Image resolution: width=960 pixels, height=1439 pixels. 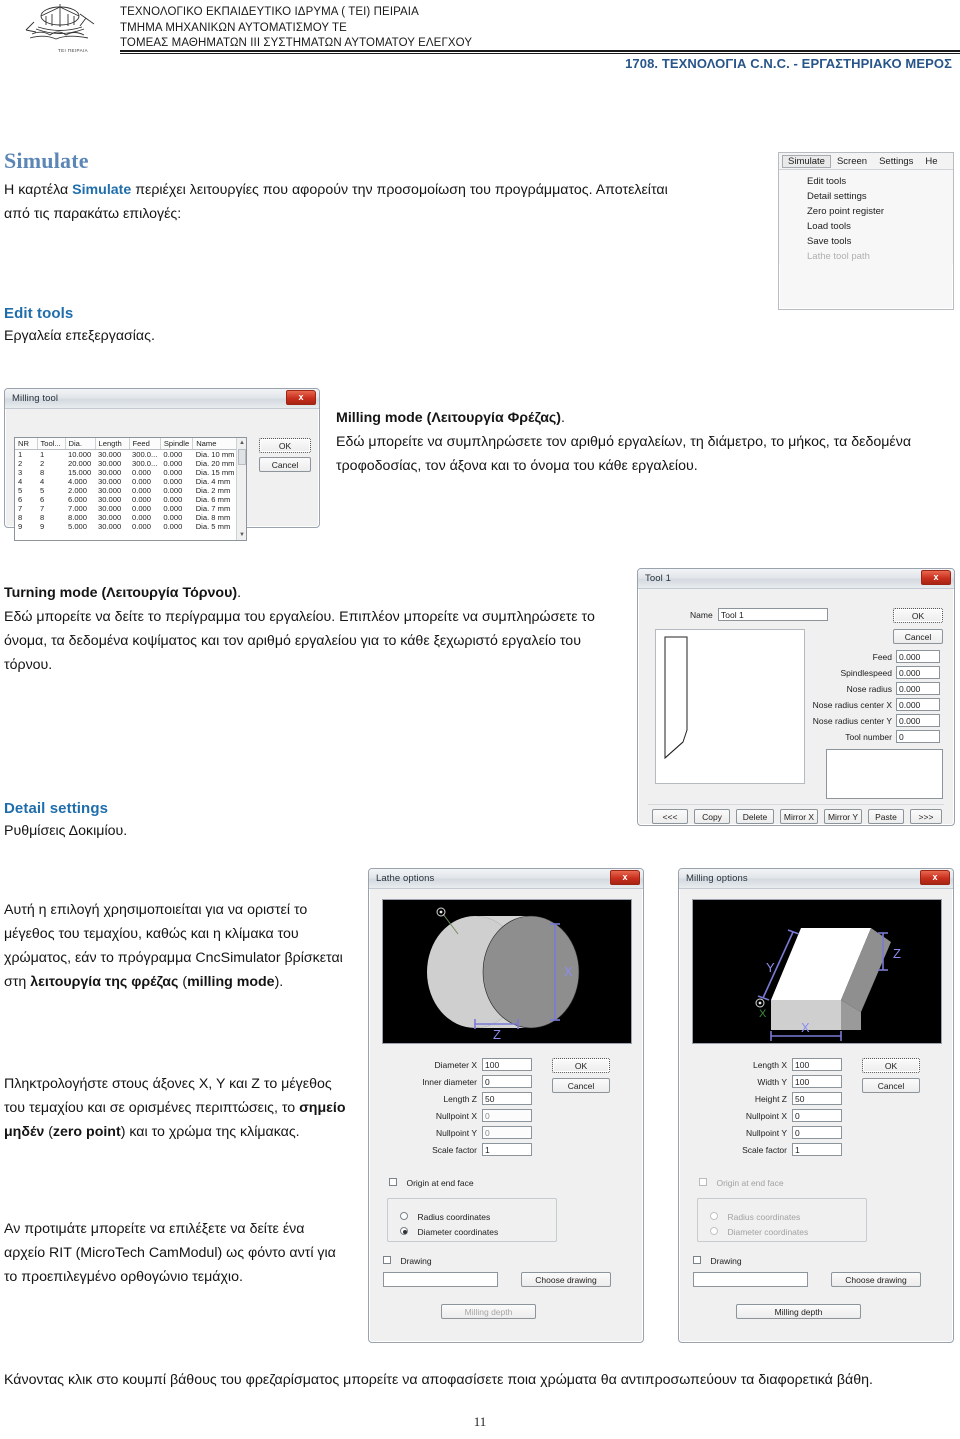 I want to click on delete-button: Delete, so click(x=755, y=816).